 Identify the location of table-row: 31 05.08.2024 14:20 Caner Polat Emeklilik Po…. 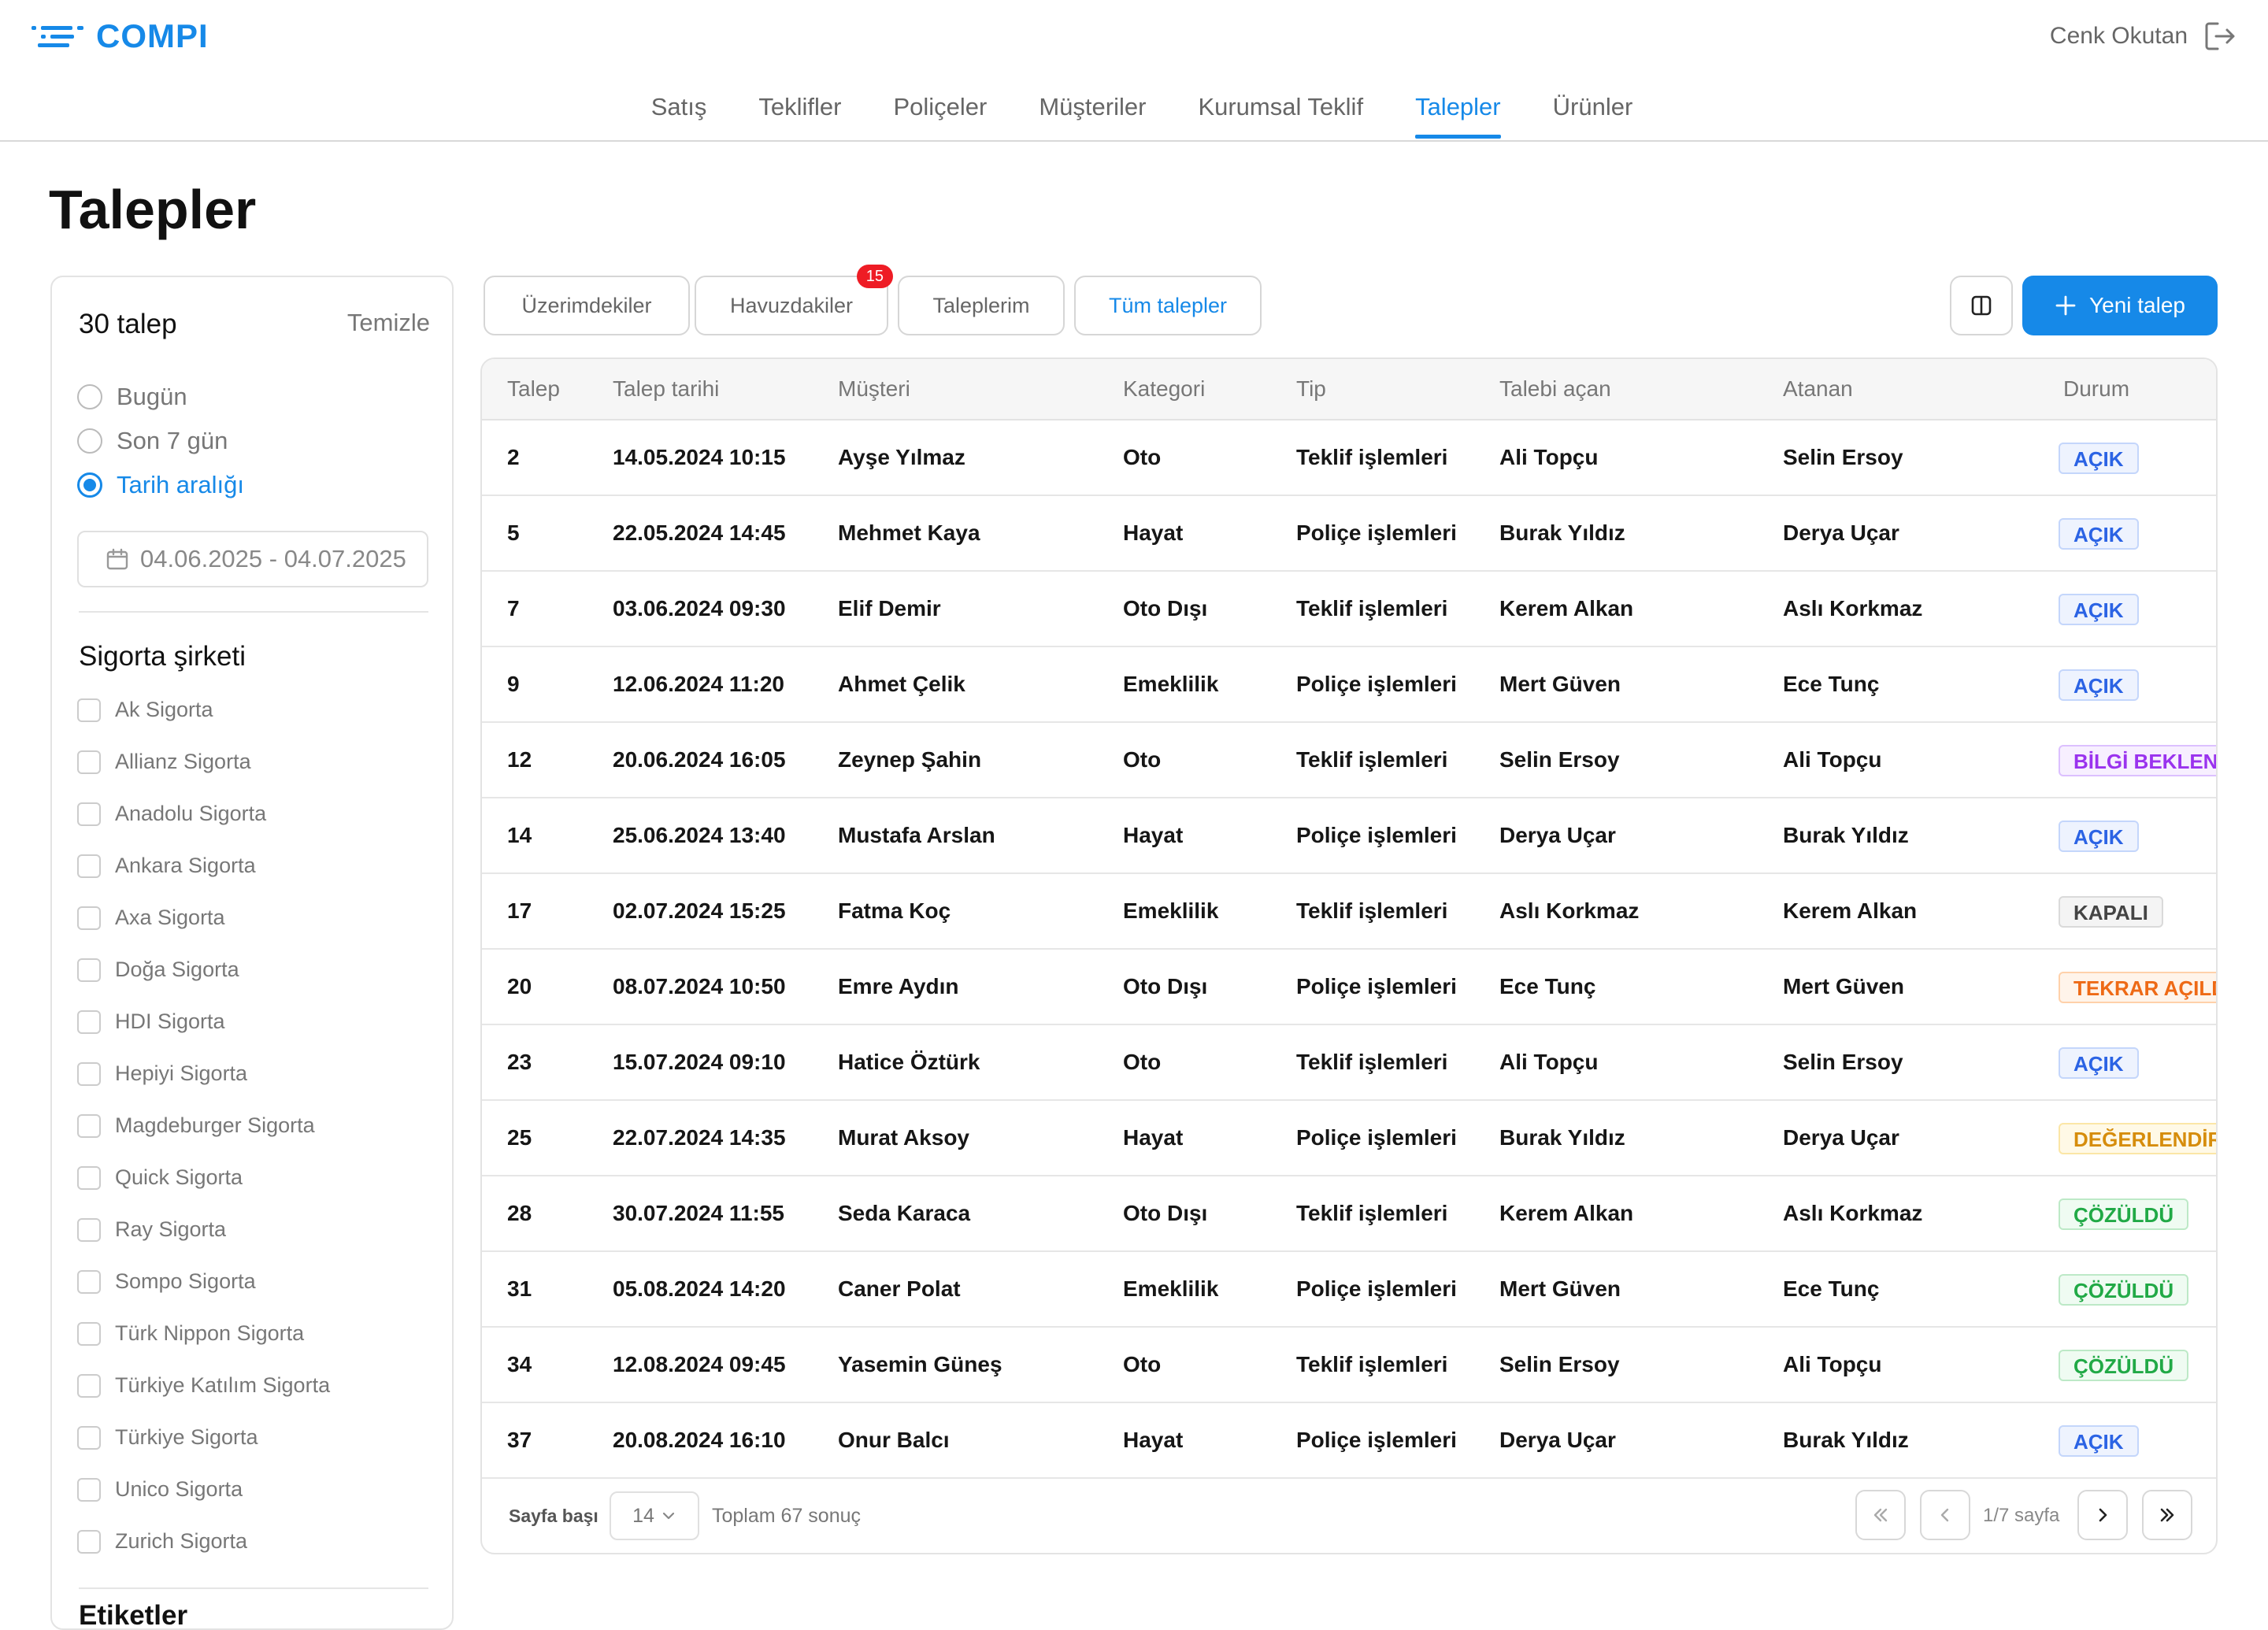
(1349, 1290).